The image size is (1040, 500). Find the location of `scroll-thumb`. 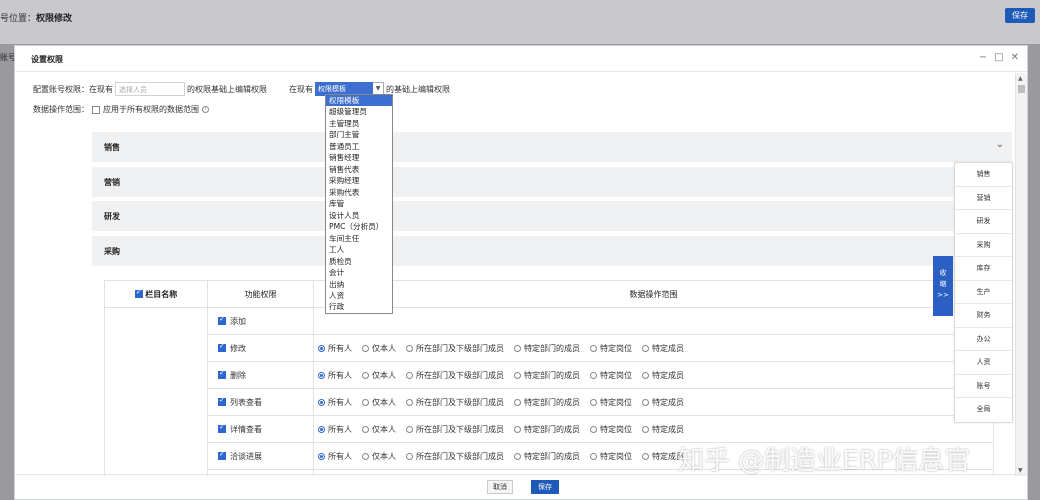

scroll-thumb is located at coordinates (1021, 89).